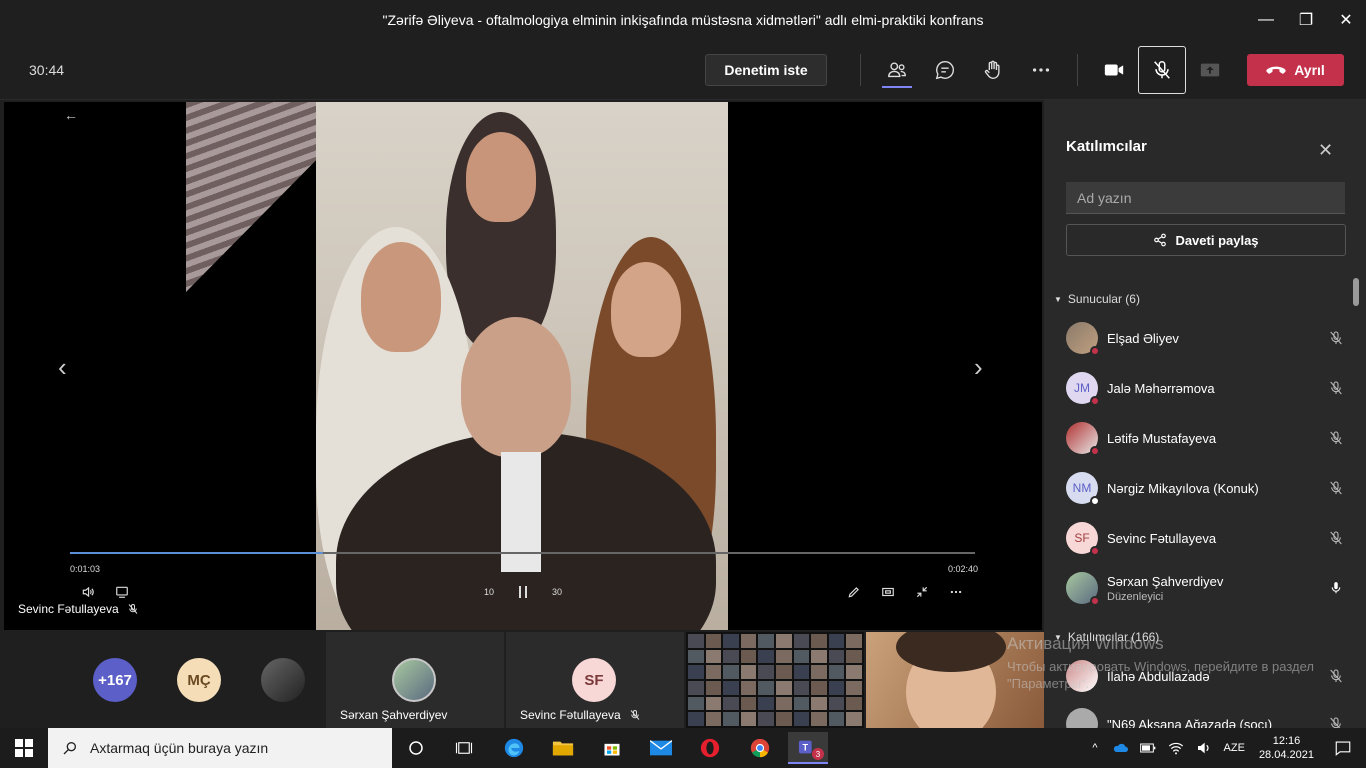  I want to click on file-explorer-icon, so click(563, 748).